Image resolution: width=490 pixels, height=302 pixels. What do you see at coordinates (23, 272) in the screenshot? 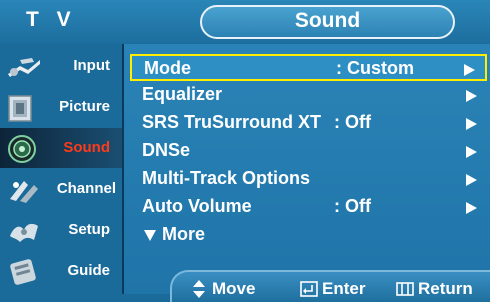
I see `guide-icon` at bounding box center [23, 272].